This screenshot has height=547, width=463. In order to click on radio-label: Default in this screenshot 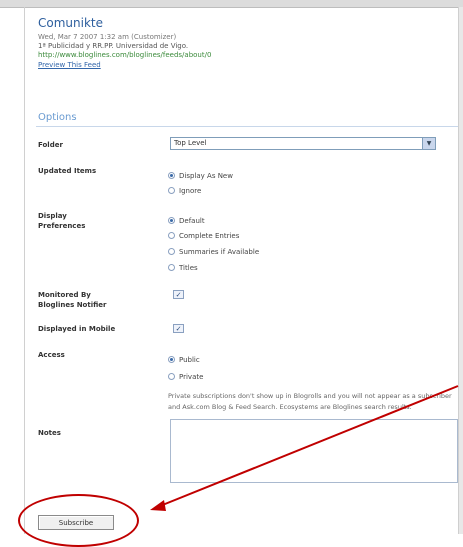, I will do `click(192, 220)`.